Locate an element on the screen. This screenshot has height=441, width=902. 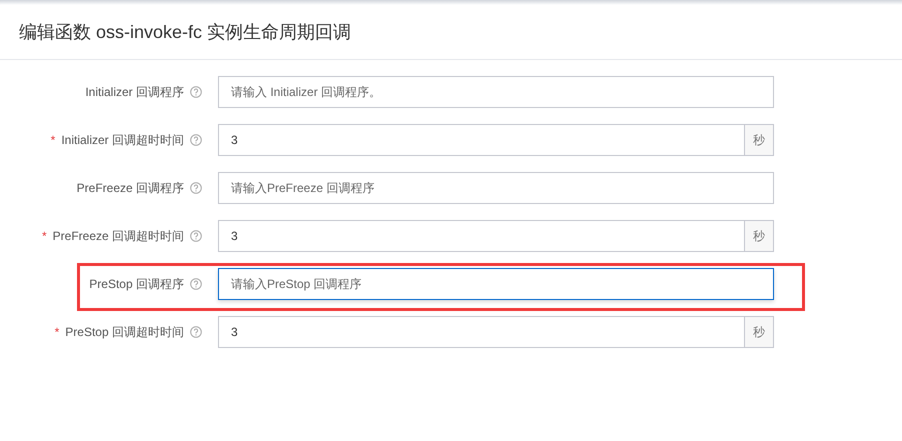
field-label: PreStop 回调超时时间 is located at coordinates (124, 332).